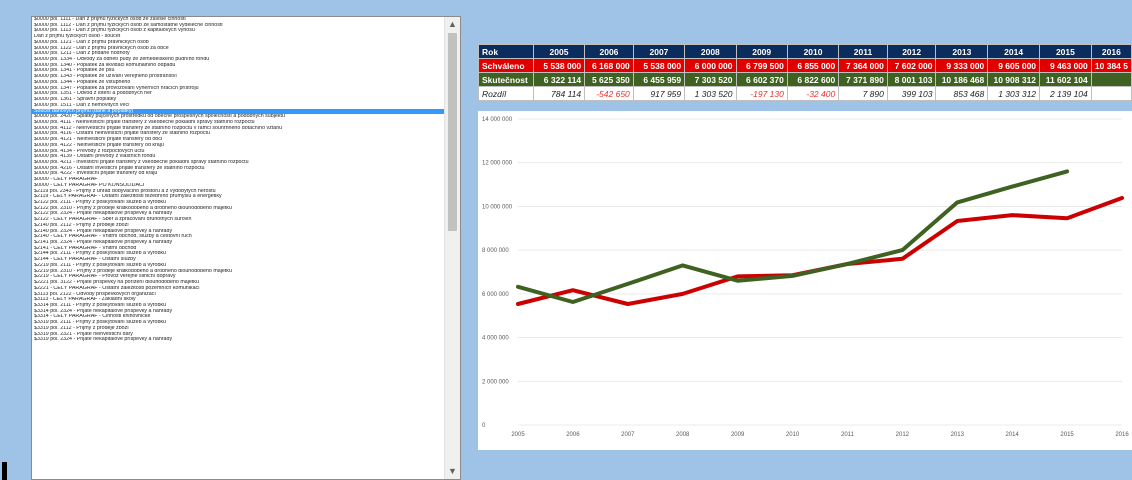 The image size is (1132, 480). I want to click on table-cell: 853 468, so click(962, 93).